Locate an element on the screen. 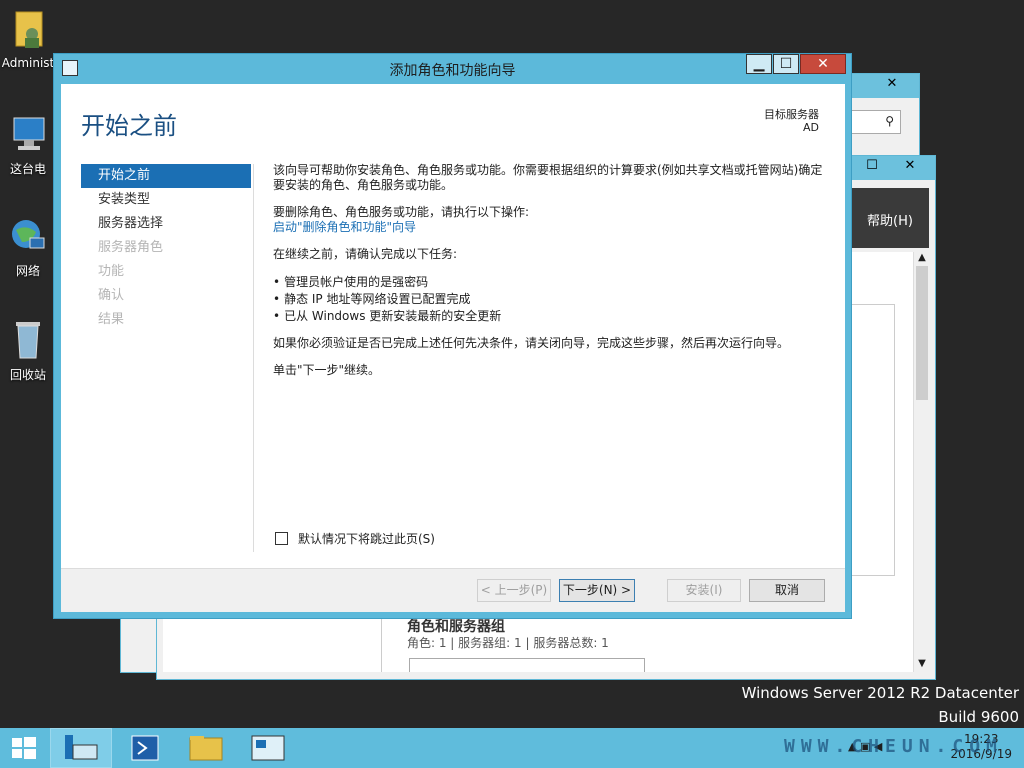 This screenshot has height=768, width=1024. desktop-icon-recycle-bin: 回收站 is located at coordinates (28, 350).